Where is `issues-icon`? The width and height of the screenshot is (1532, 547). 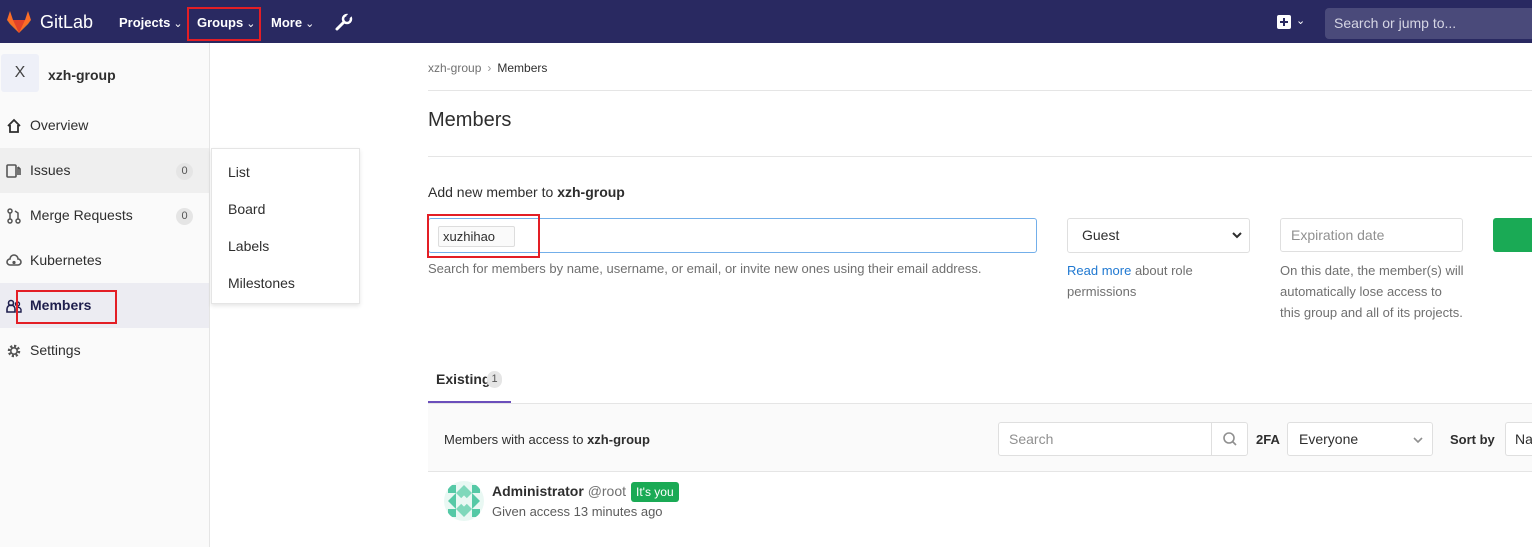 issues-icon is located at coordinates (13, 171).